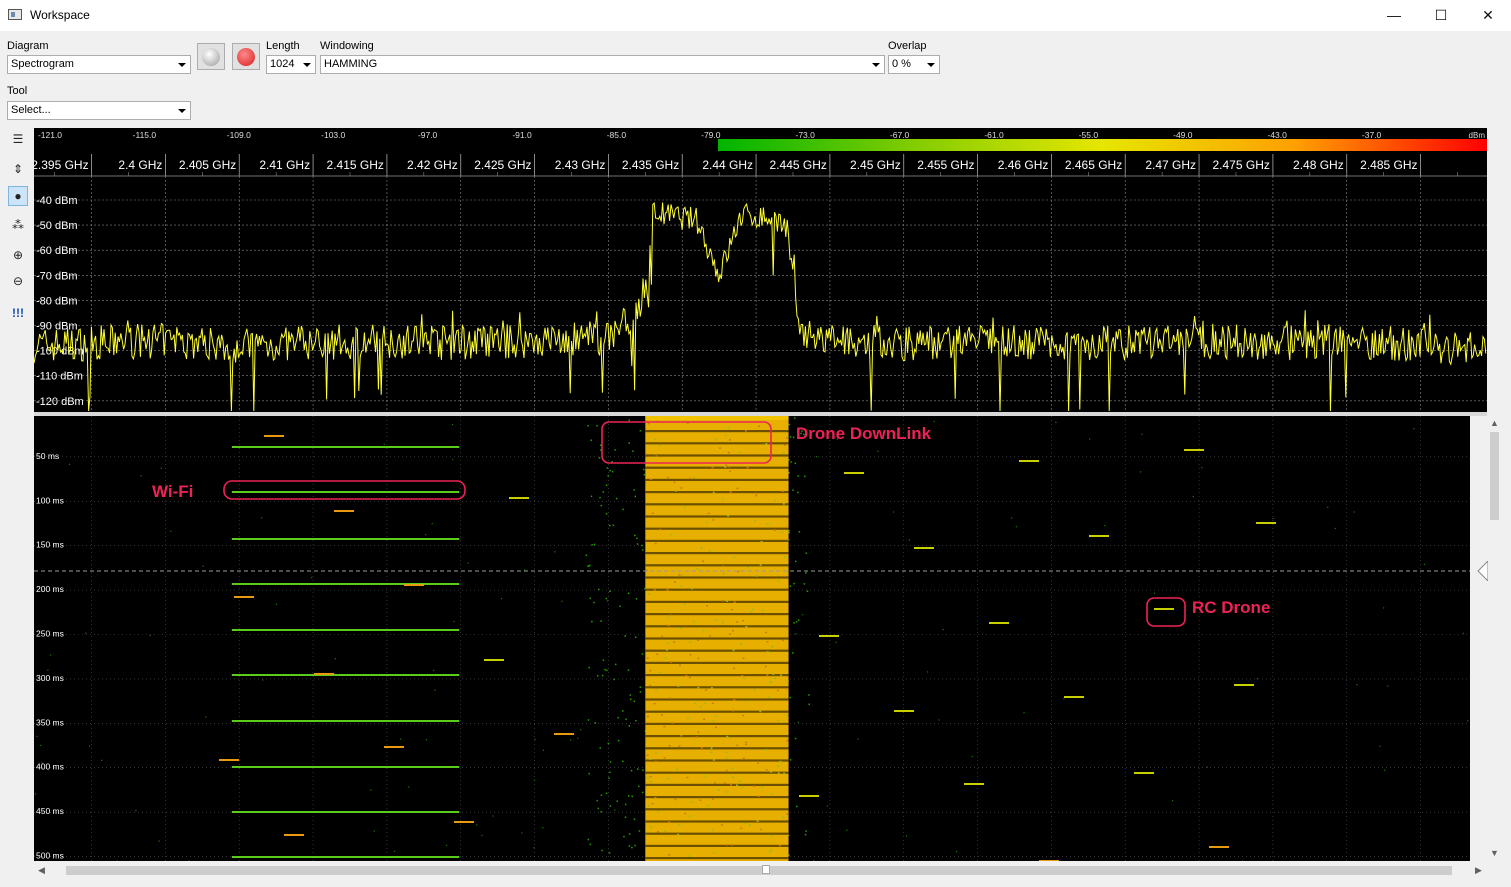 The height and width of the screenshot is (887, 1511). I want to click on markers-icon: !!!, so click(18, 314).